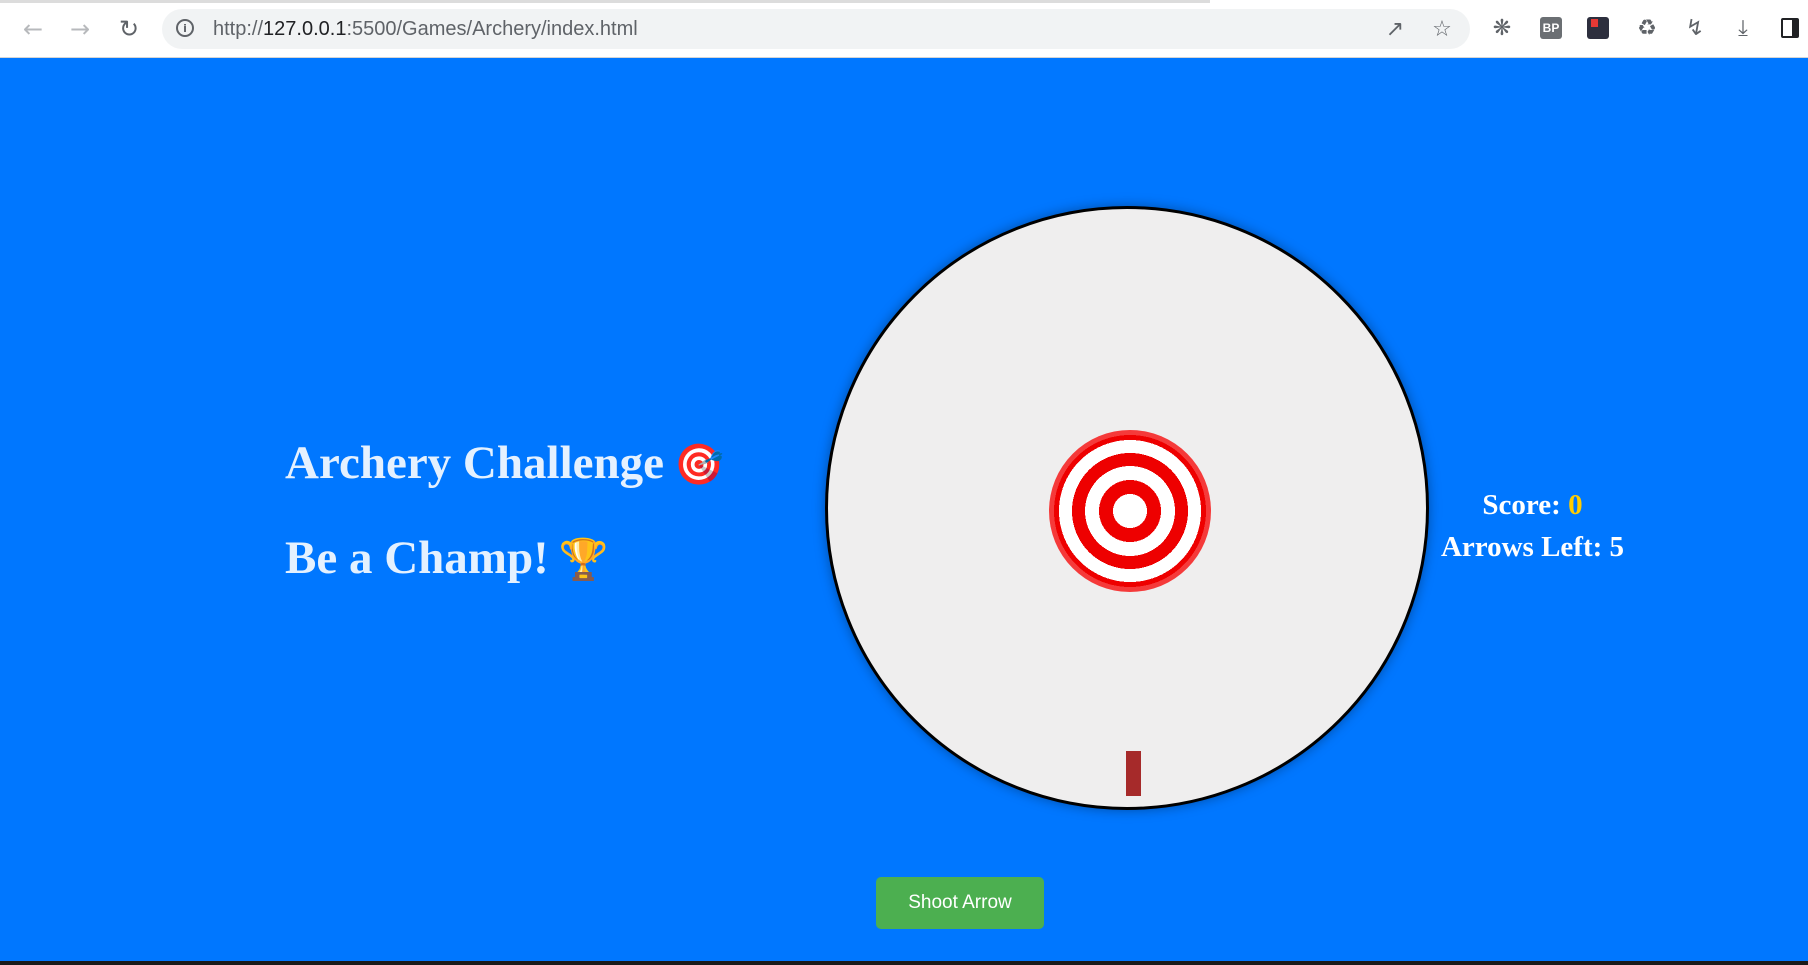 The height and width of the screenshot is (965, 1808). Describe the element at coordinates (1575, 505) in the screenshot. I see `score-value: 0` at that location.